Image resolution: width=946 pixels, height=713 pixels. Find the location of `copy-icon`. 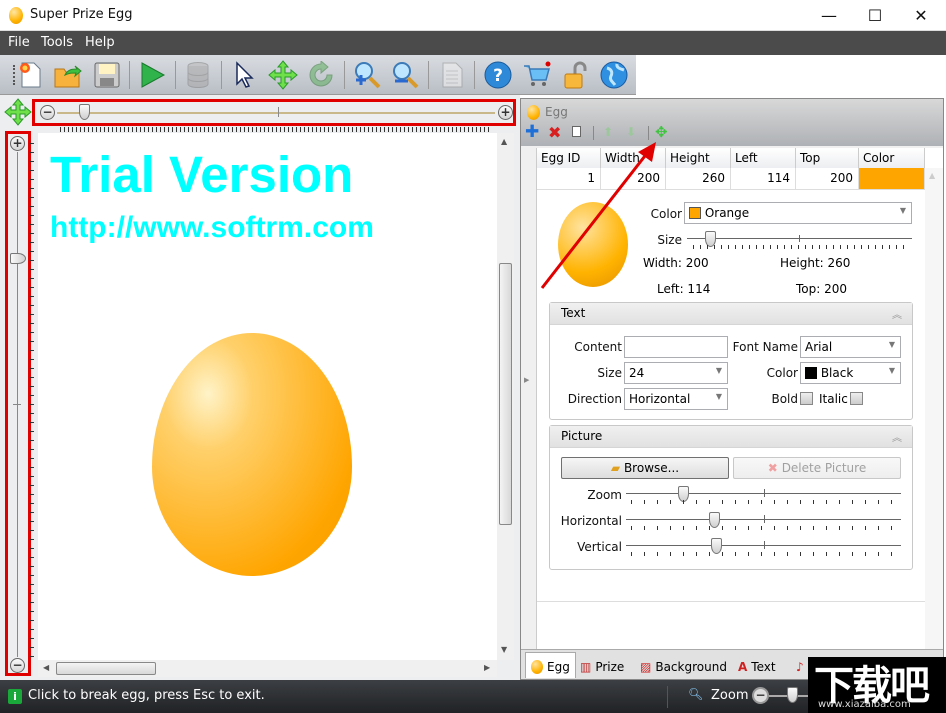

copy-icon is located at coordinates (576, 131).